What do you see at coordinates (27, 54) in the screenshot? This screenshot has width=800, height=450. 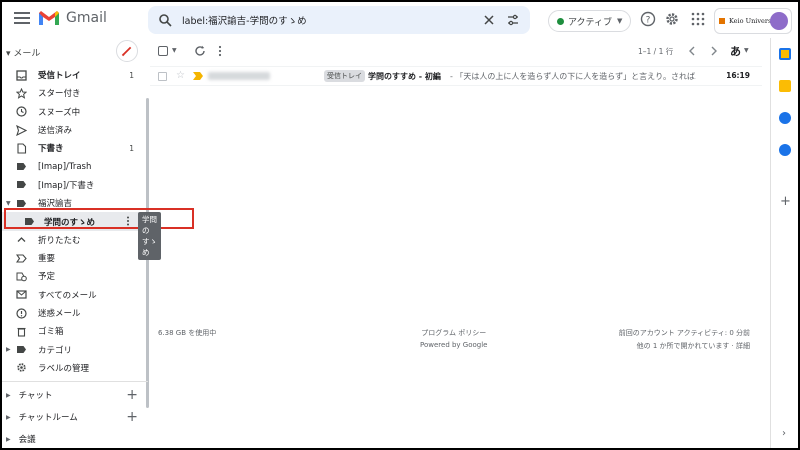 I see `mail-section-label: メール` at bounding box center [27, 54].